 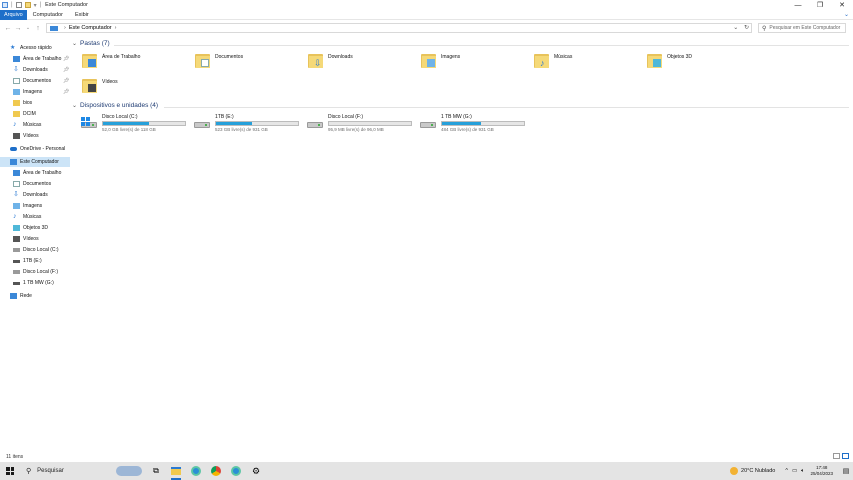 What do you see at coordinates (41, 125) in the screenshot?
I see `sidebar-item-music: ♪ Músicas` at bounding box center [41, 125].